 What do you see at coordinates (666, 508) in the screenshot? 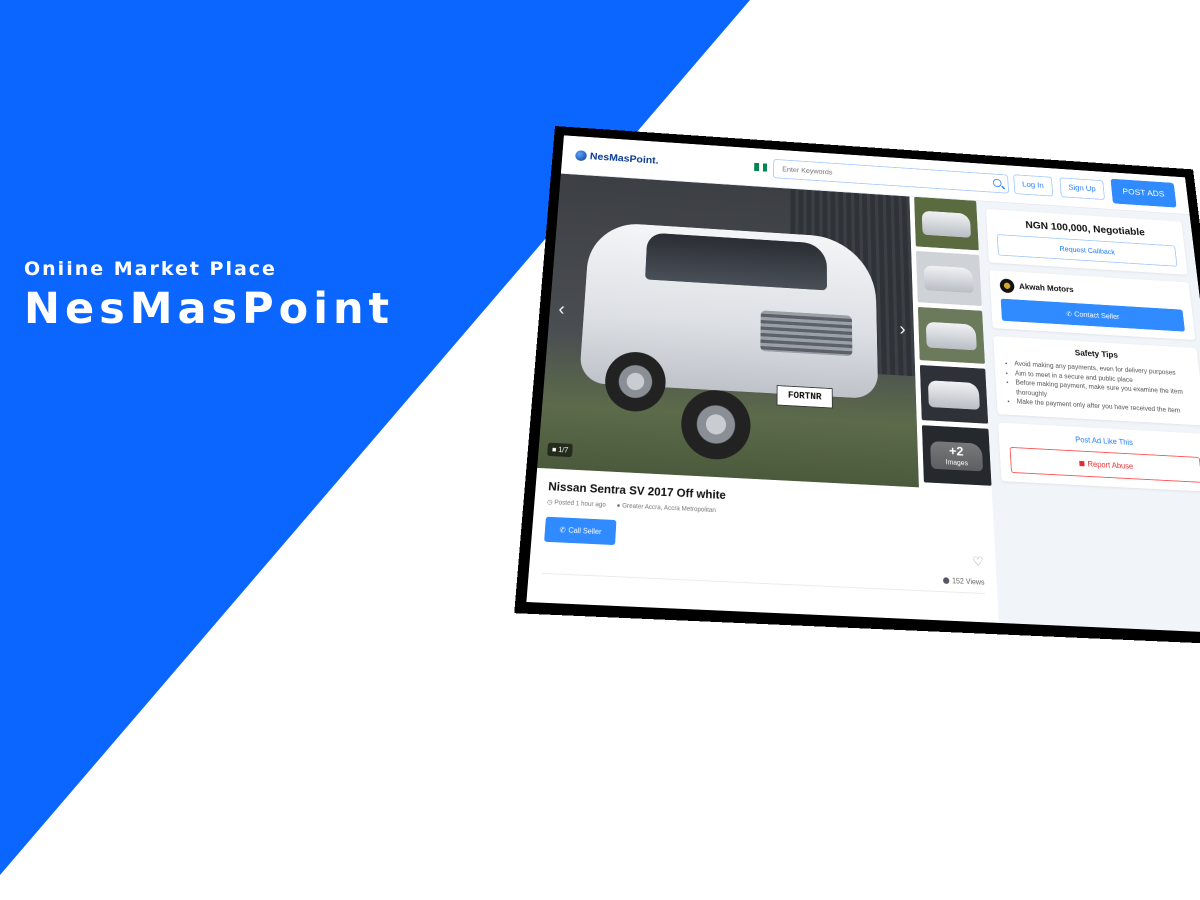
I see `location: ● Greater Accra, Accra Metropolitan` at bounding box center [666, 508].